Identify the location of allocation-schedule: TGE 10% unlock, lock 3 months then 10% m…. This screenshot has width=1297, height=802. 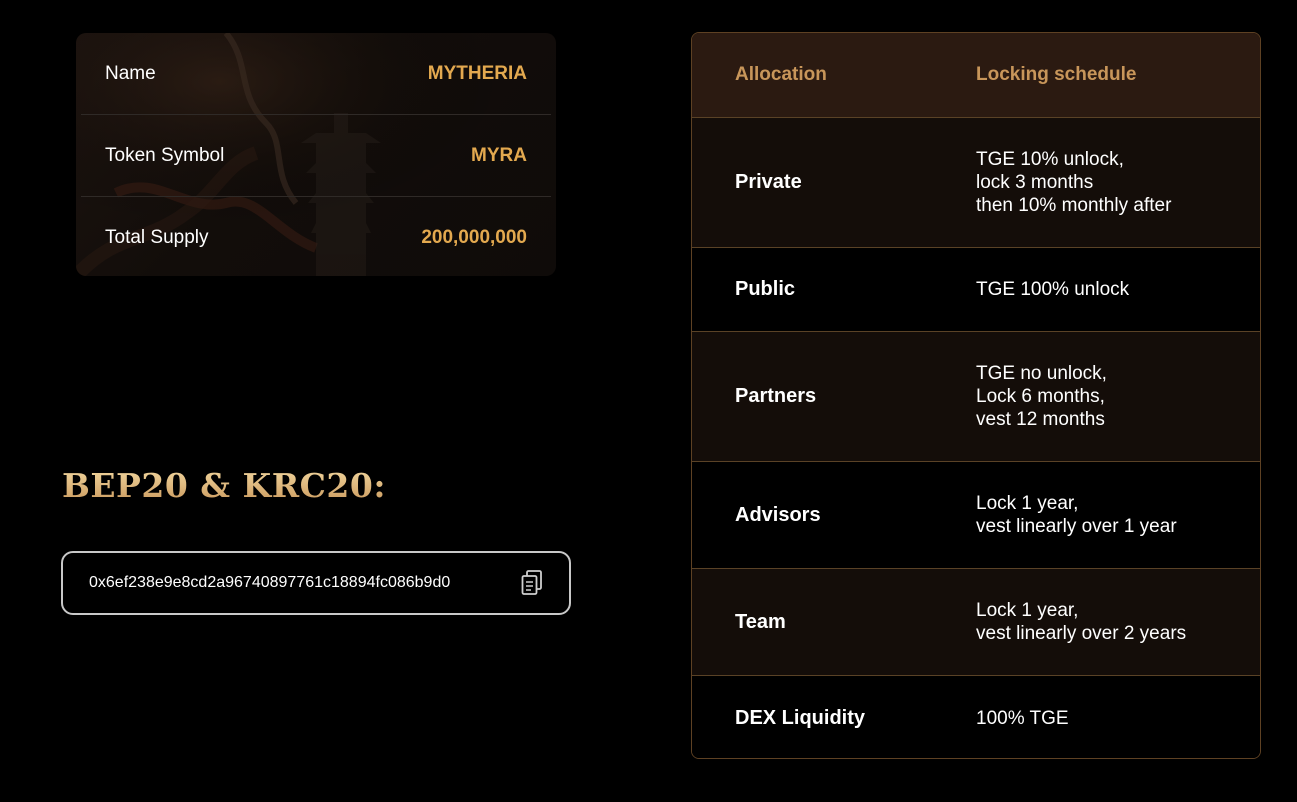
(1073, 182).